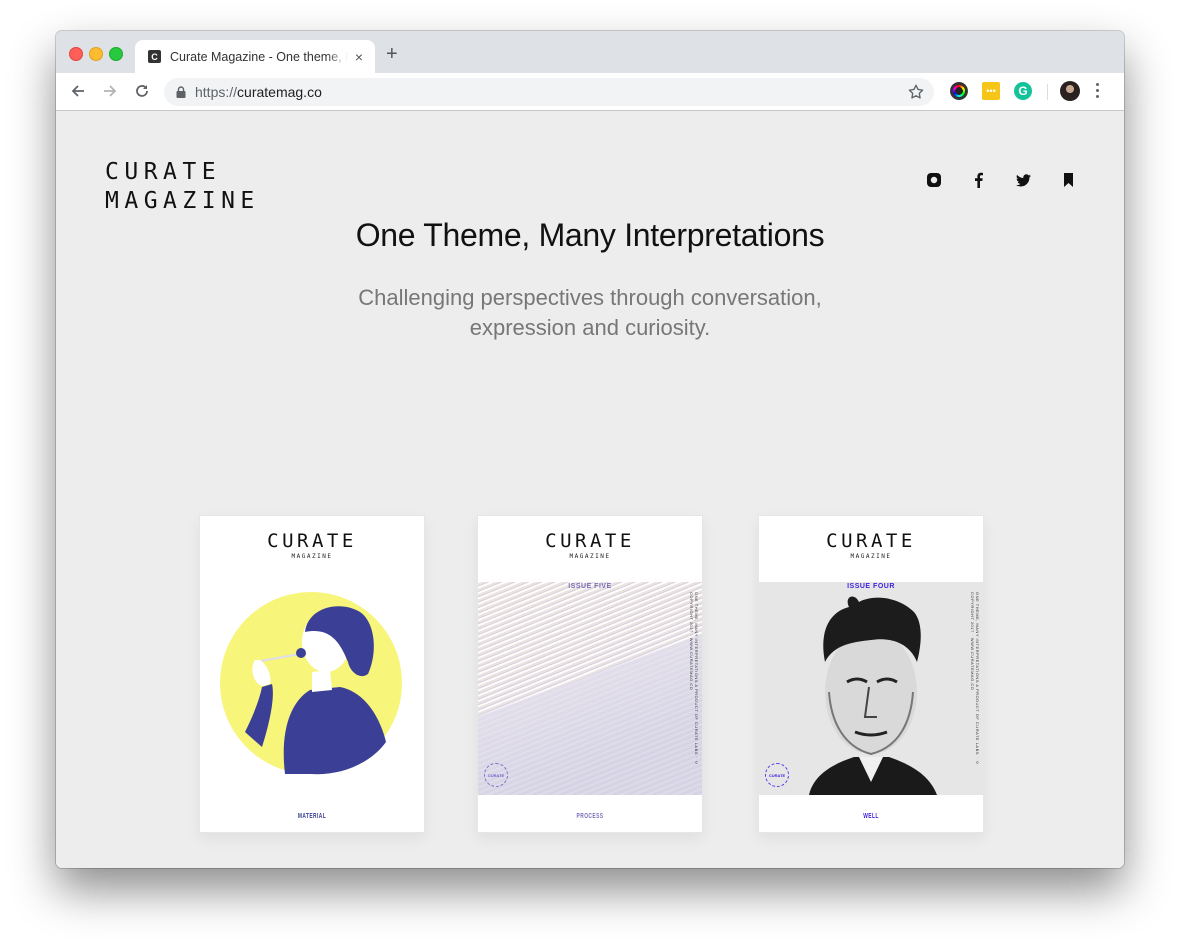 Image resolution: width=1180 pixels, height=949 pixels. I want to click on new-tab-button: +, so click(392, 54).